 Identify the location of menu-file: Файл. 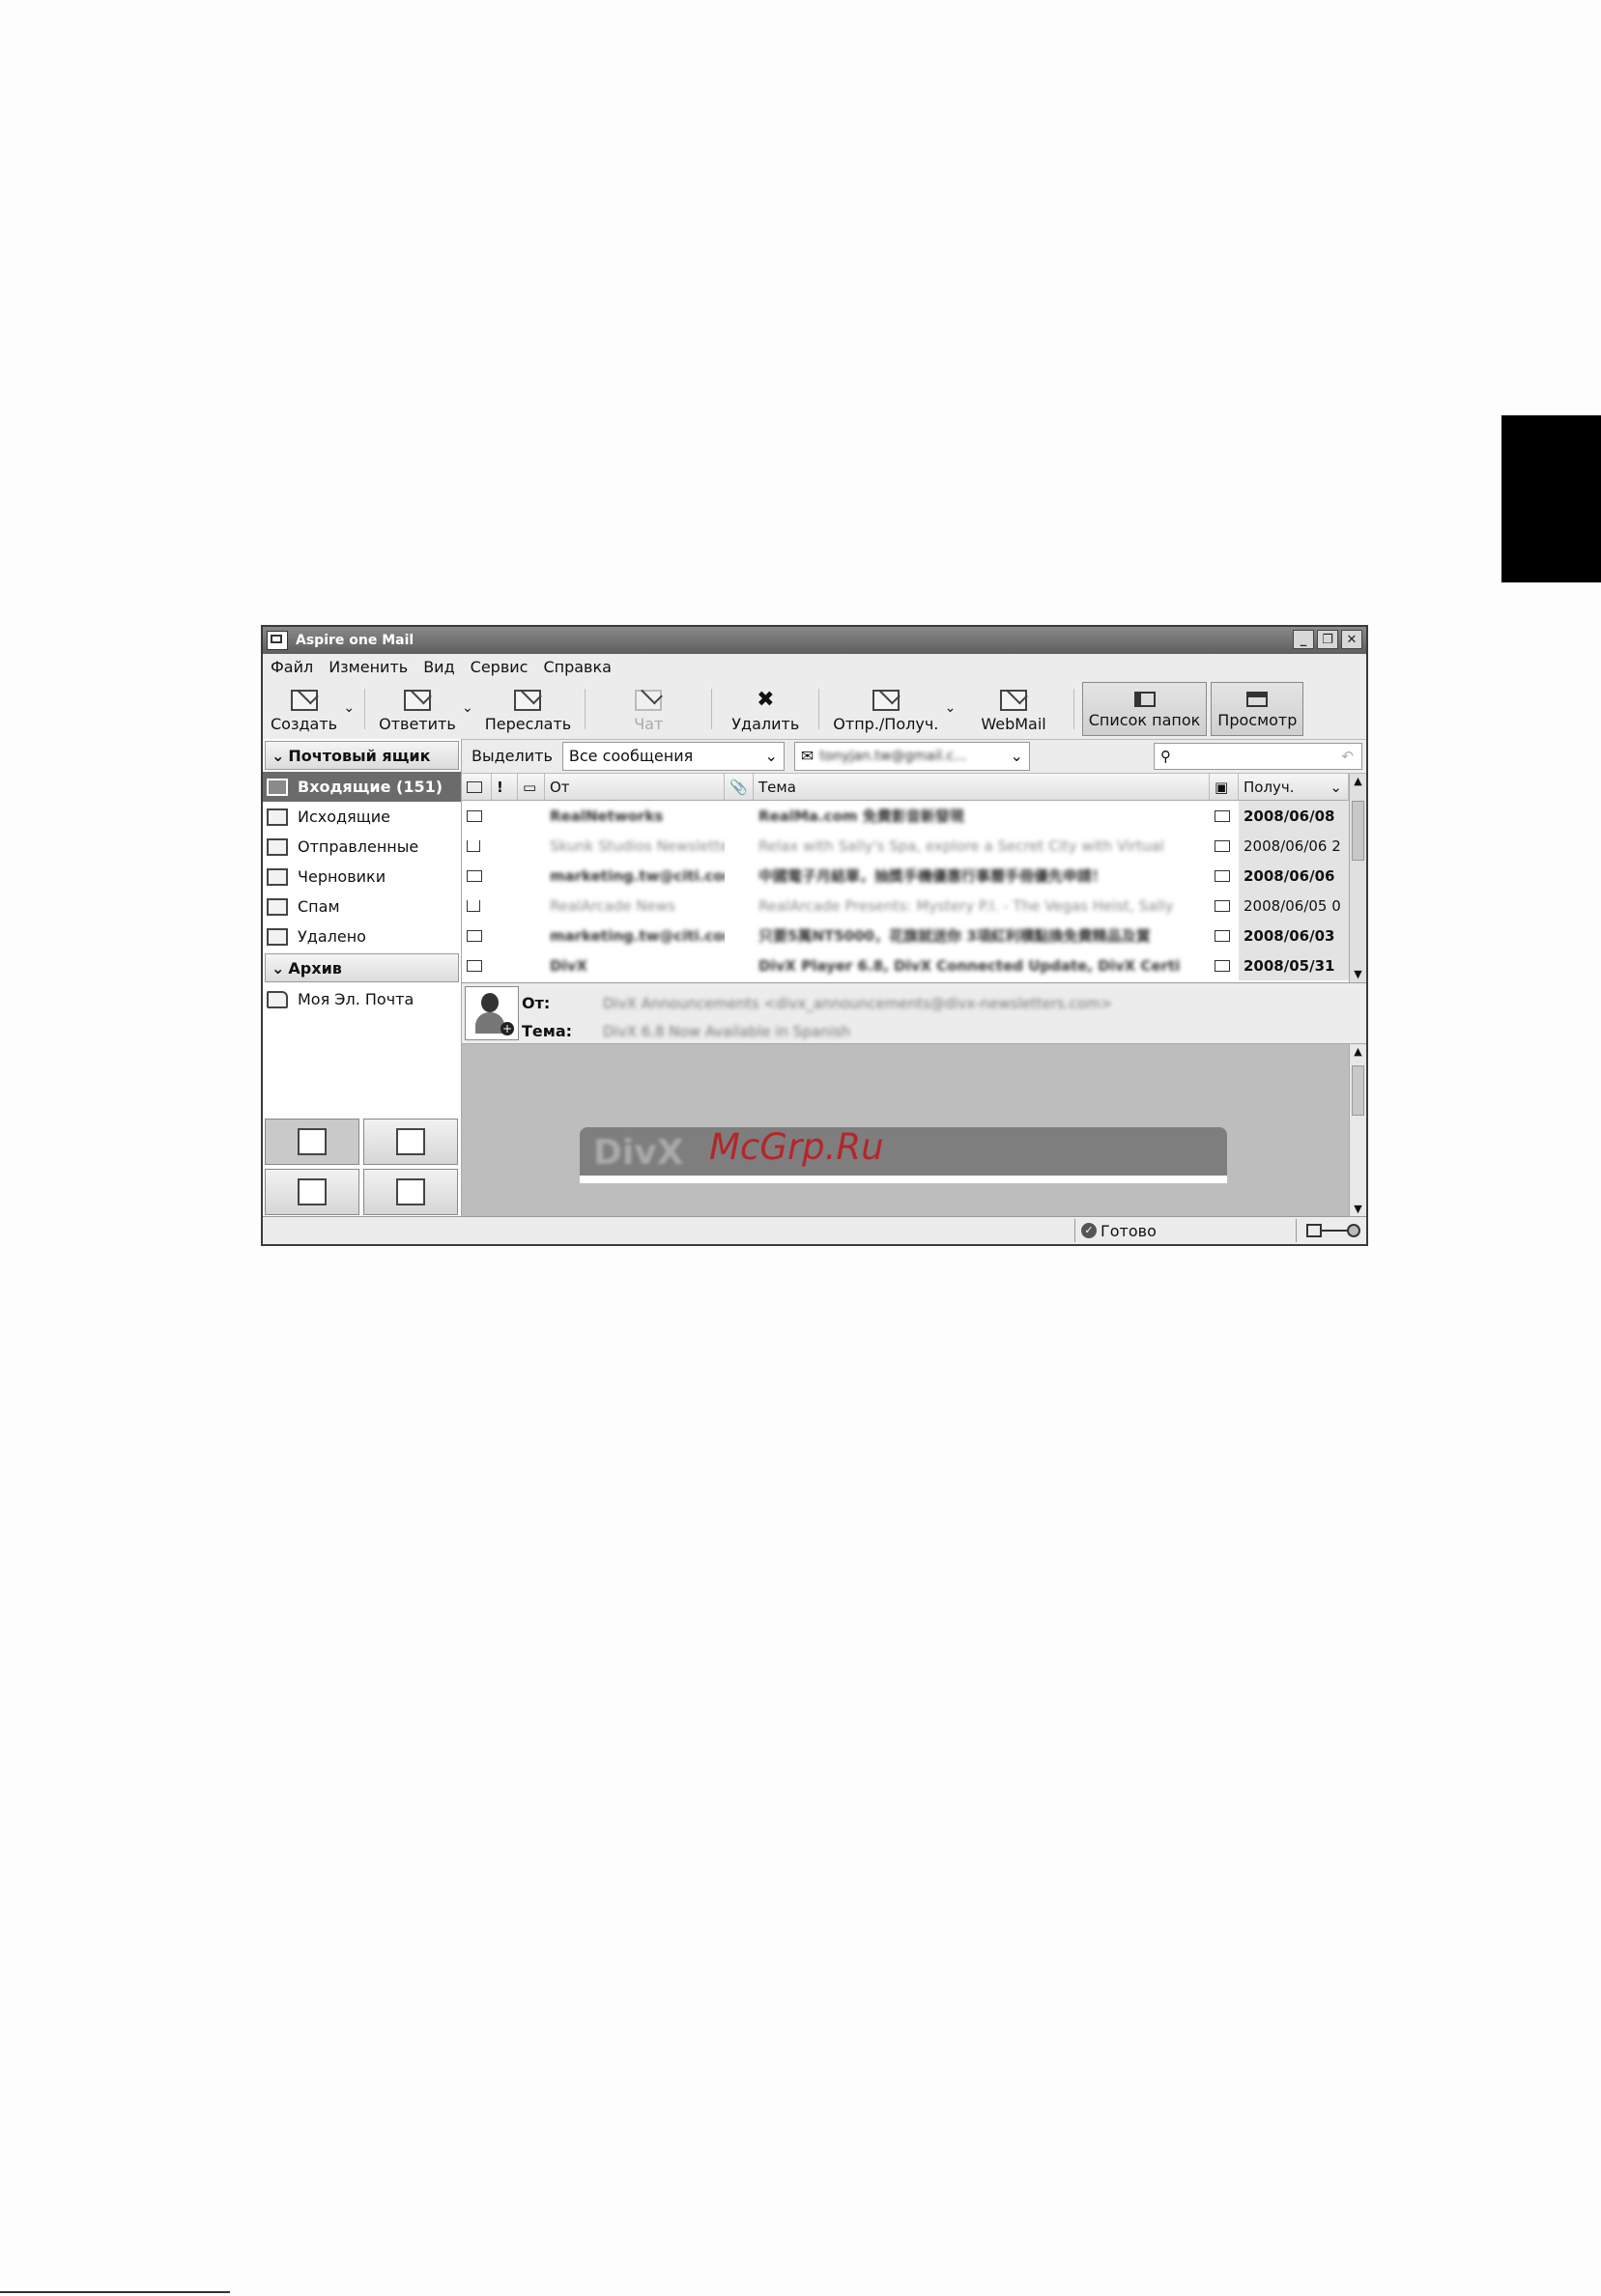
(292, 667).